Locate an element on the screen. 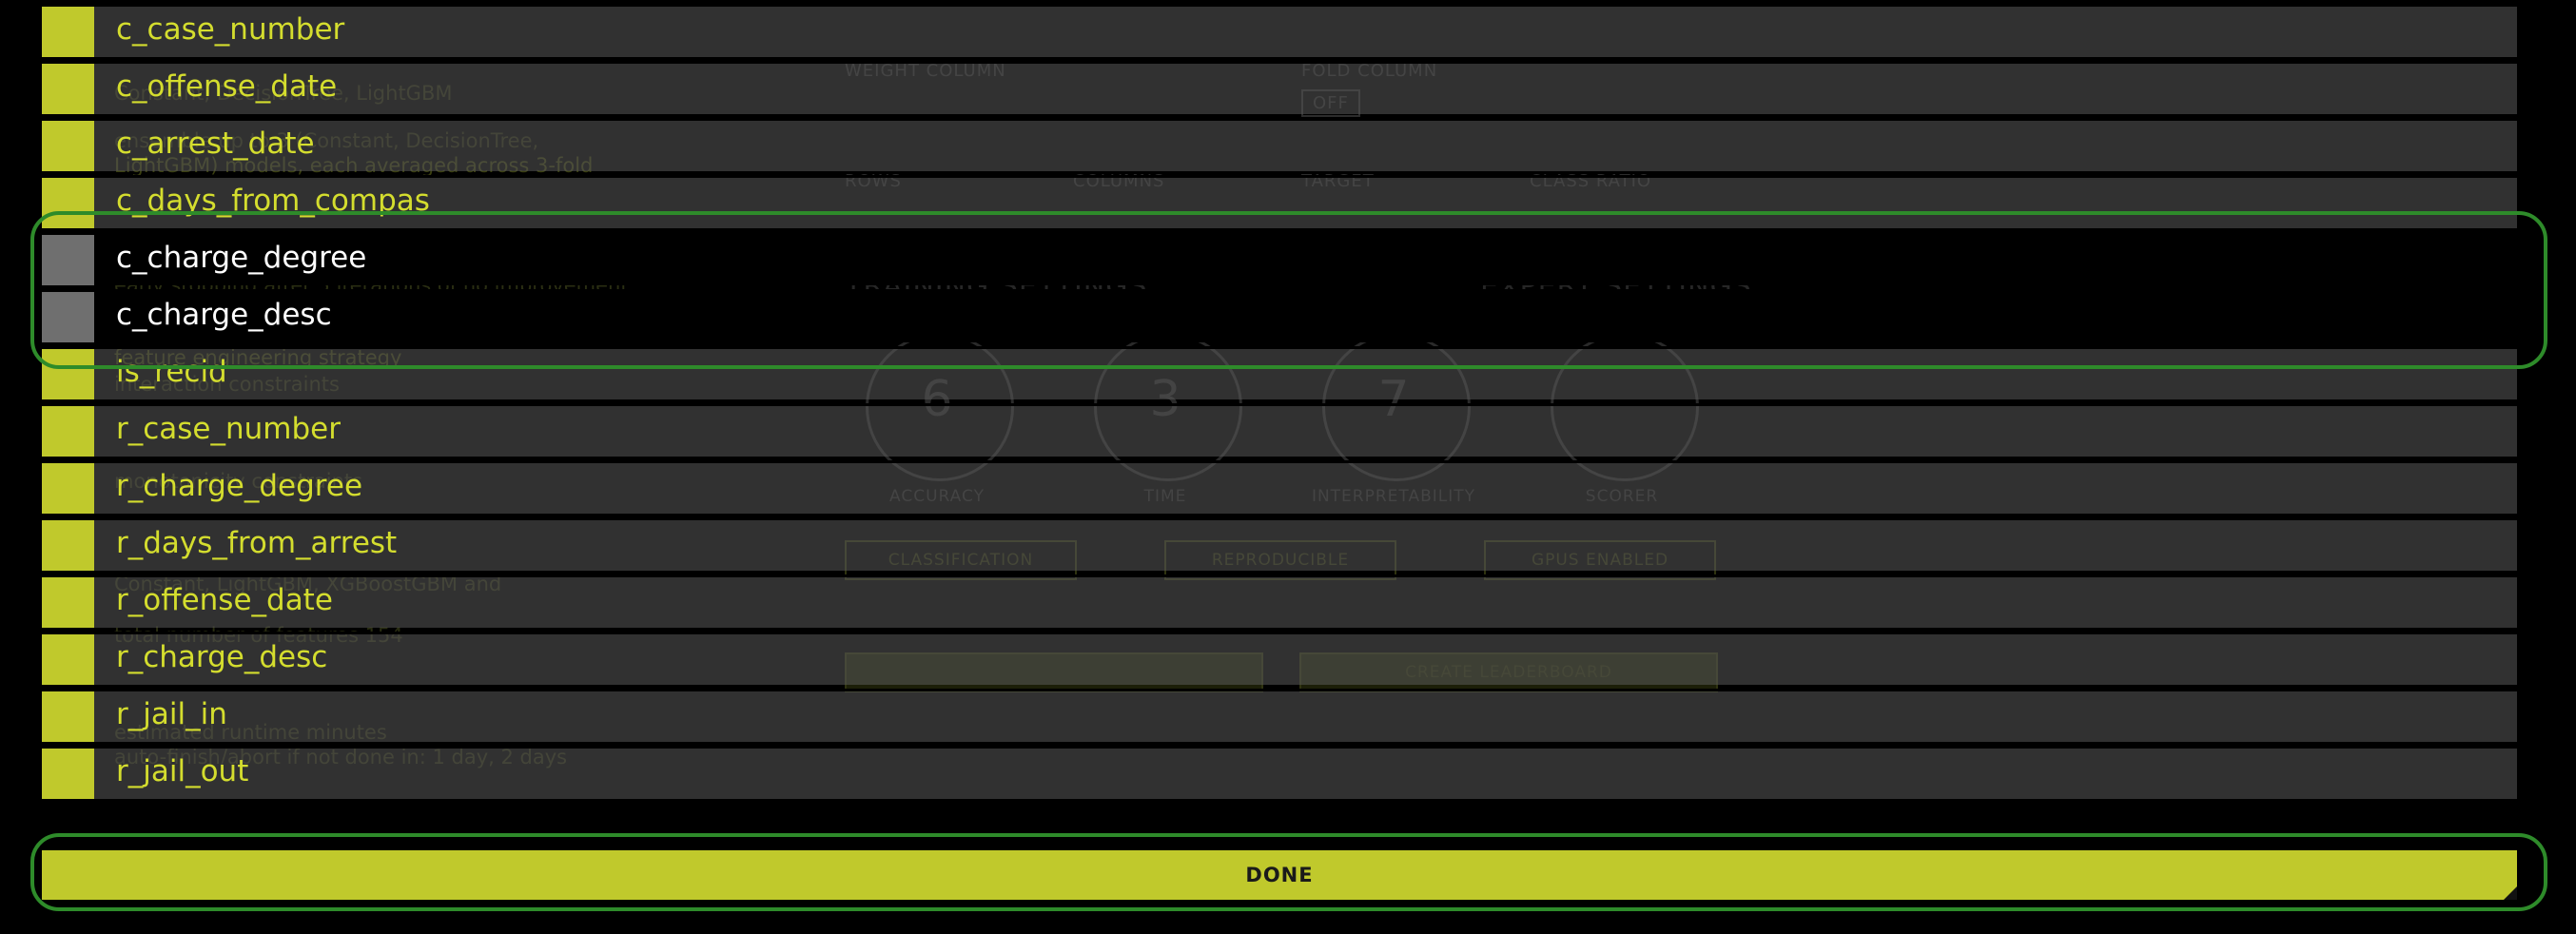  column-row-r-offense-date: r_offense_date is located at coordinates (1279, 601).